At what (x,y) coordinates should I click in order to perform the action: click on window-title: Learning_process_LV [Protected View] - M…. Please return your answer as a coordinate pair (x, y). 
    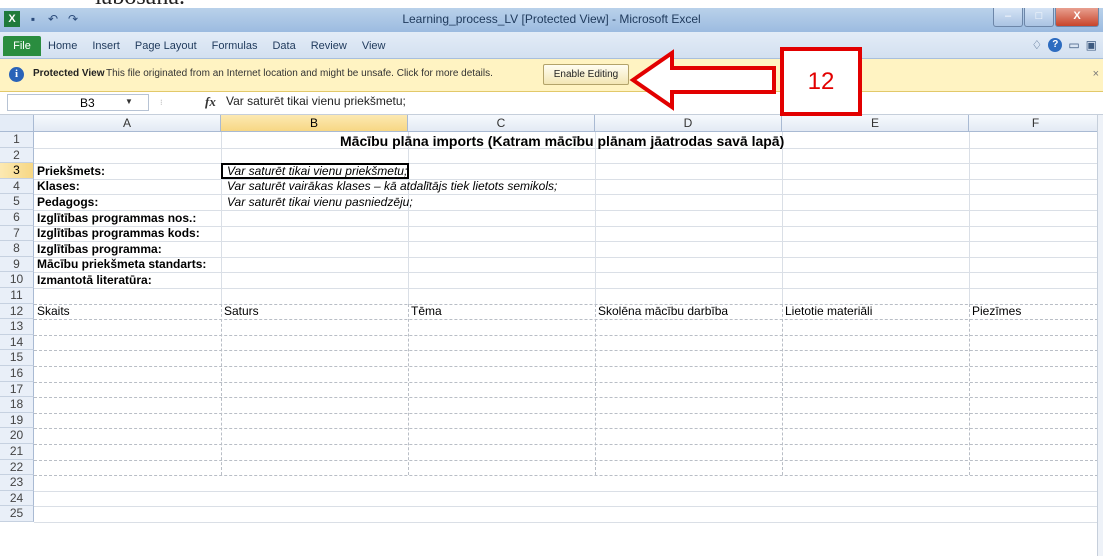
    Looking at the image, I should click on (551, 19).